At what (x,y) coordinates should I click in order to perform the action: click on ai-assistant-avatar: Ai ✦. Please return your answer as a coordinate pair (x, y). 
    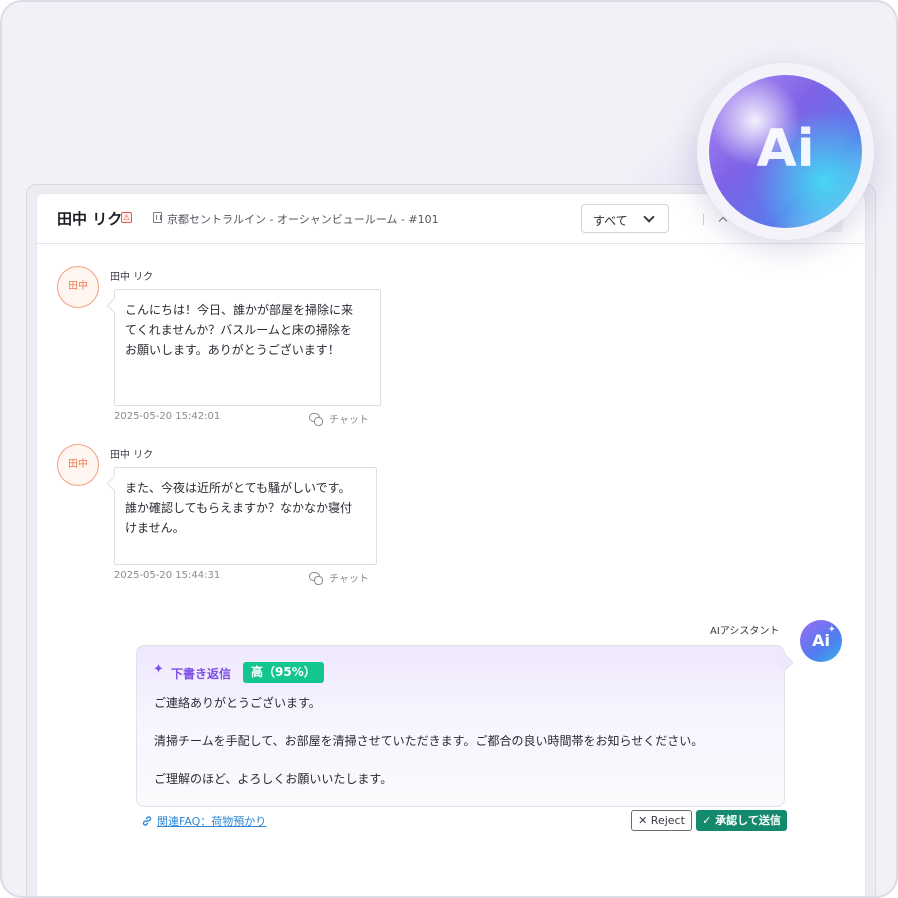
    Looking at the image, I should click on (821, 641).